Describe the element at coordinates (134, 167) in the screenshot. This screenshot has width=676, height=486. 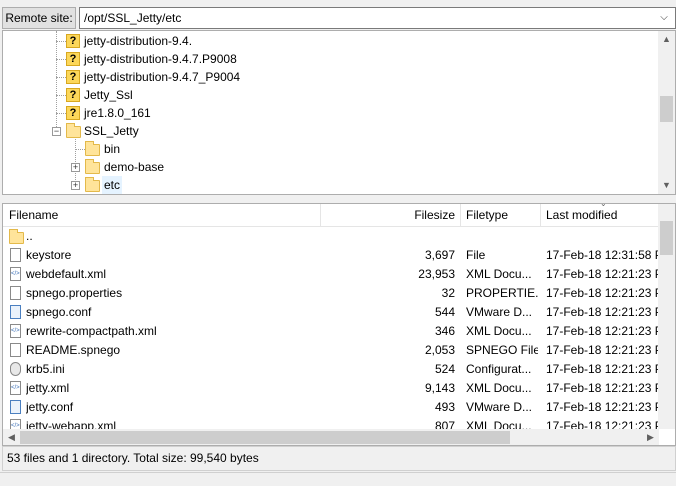
I see `tree-item-label: demo-base` at that location.